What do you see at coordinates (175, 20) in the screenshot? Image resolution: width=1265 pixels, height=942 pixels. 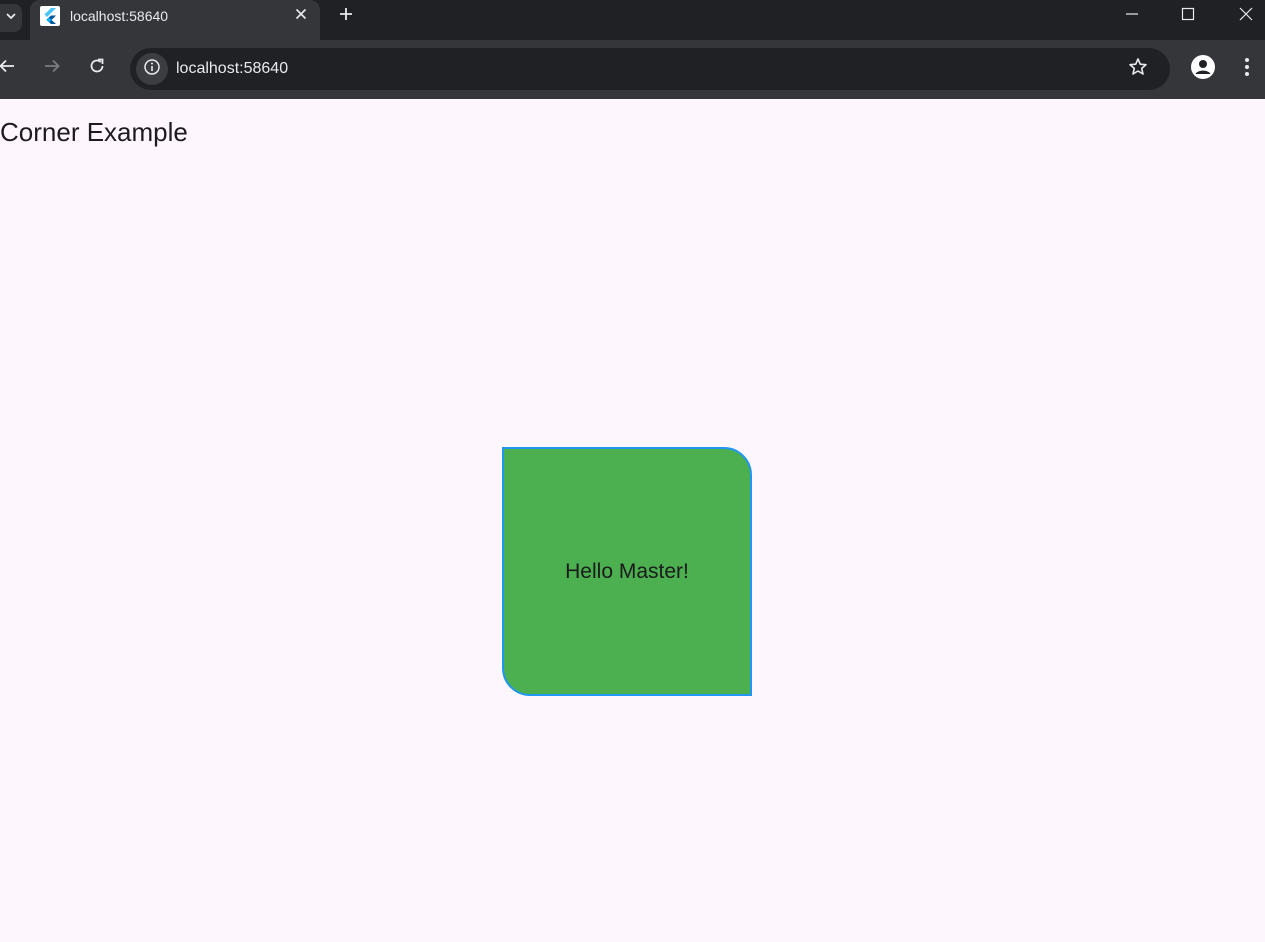 I see `browser-tab: localhost:58640` at bounding box center [175, 20].